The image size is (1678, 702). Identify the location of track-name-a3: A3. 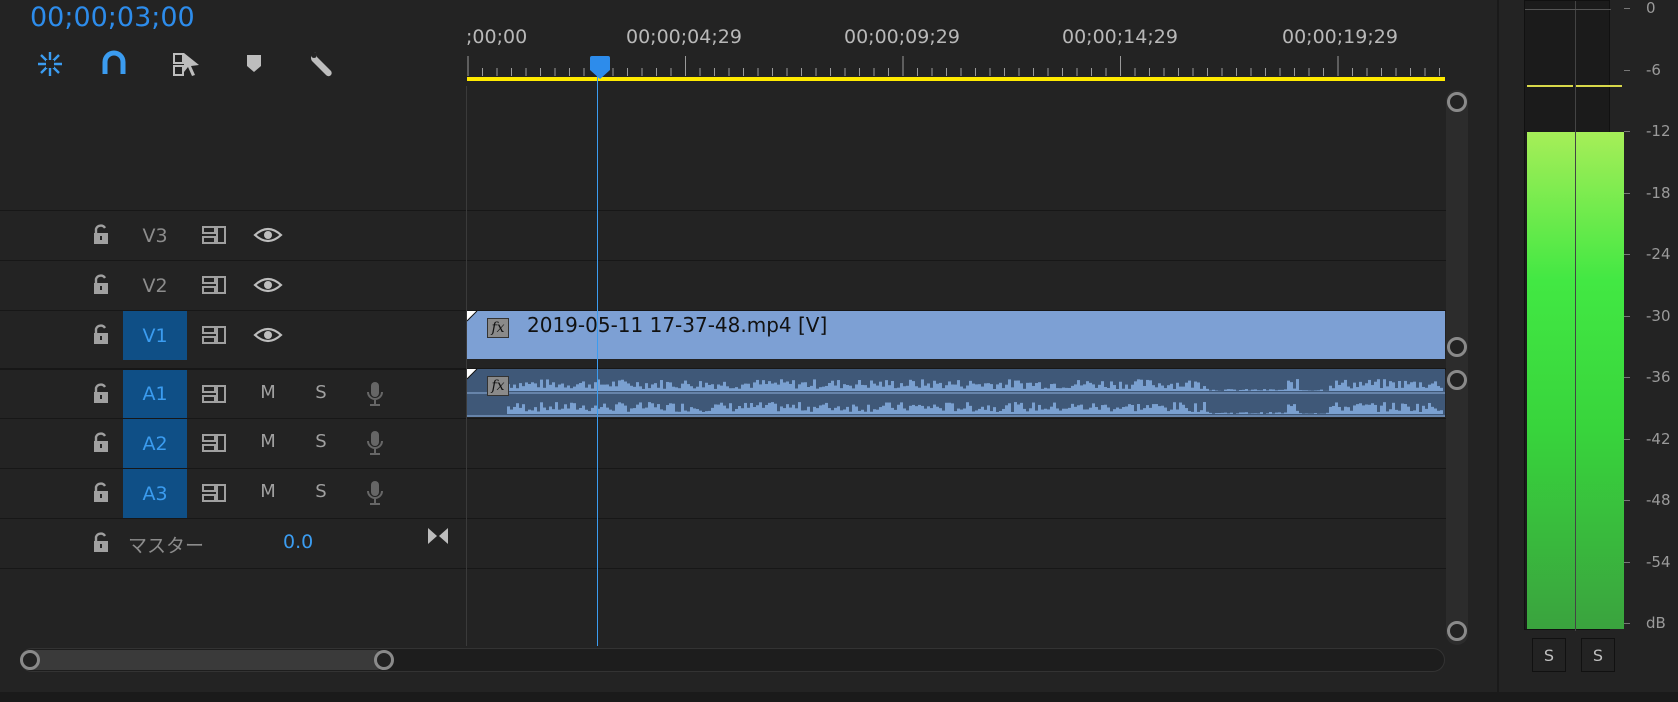
(155, 493).